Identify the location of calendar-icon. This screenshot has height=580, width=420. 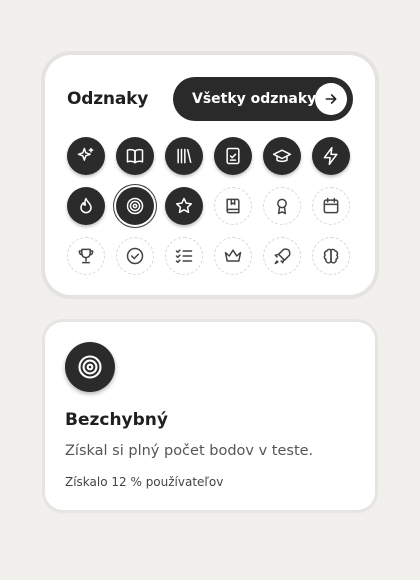
(331, 206).